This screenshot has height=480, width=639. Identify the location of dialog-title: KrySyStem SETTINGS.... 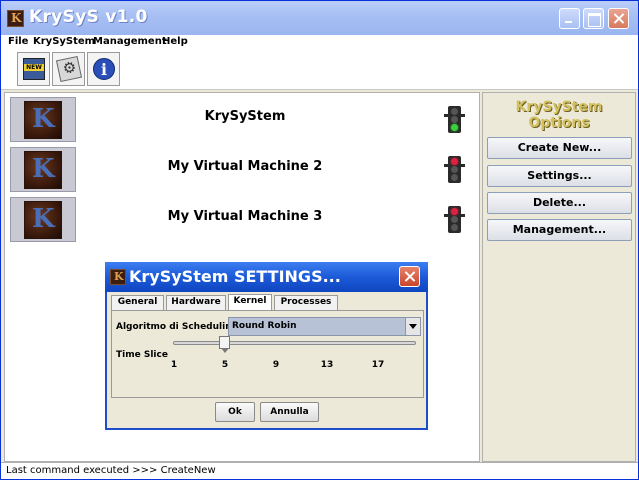
(235, 276).